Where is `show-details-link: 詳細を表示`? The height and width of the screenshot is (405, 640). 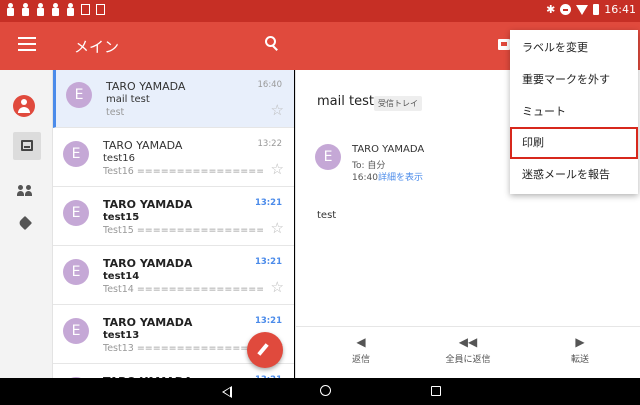
show-details-link: 詳細を表示 is located at coordinates (400, 178).